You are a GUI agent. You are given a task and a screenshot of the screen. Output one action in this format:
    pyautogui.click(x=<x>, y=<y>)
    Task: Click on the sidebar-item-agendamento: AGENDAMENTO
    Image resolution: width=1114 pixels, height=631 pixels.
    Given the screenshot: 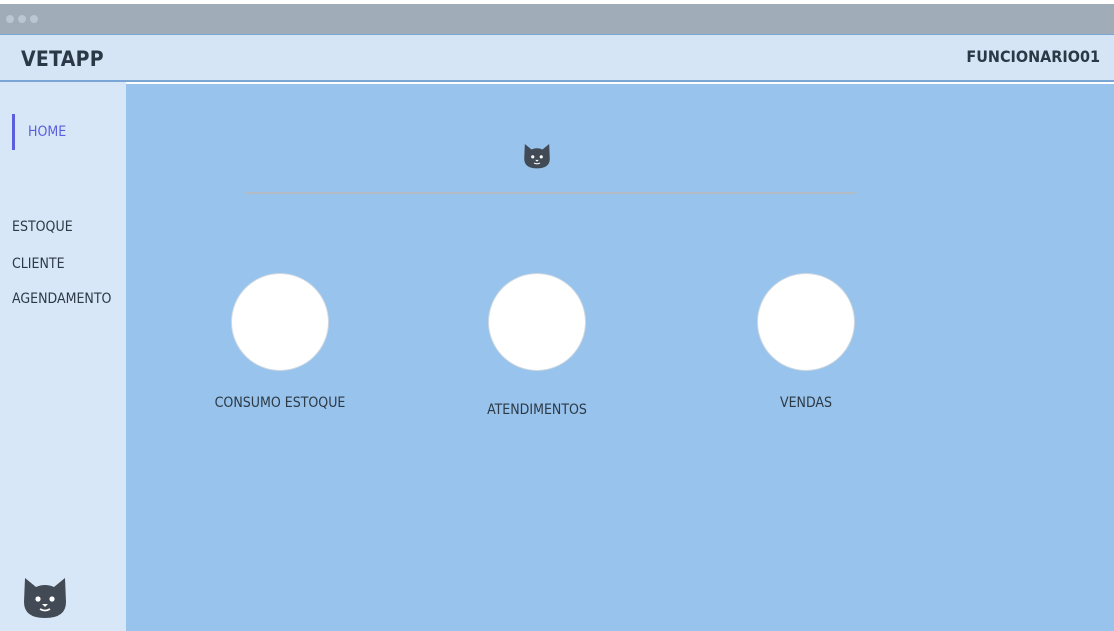 What is the action you would take?
    pyautogui.click(x=61, y=299)
    